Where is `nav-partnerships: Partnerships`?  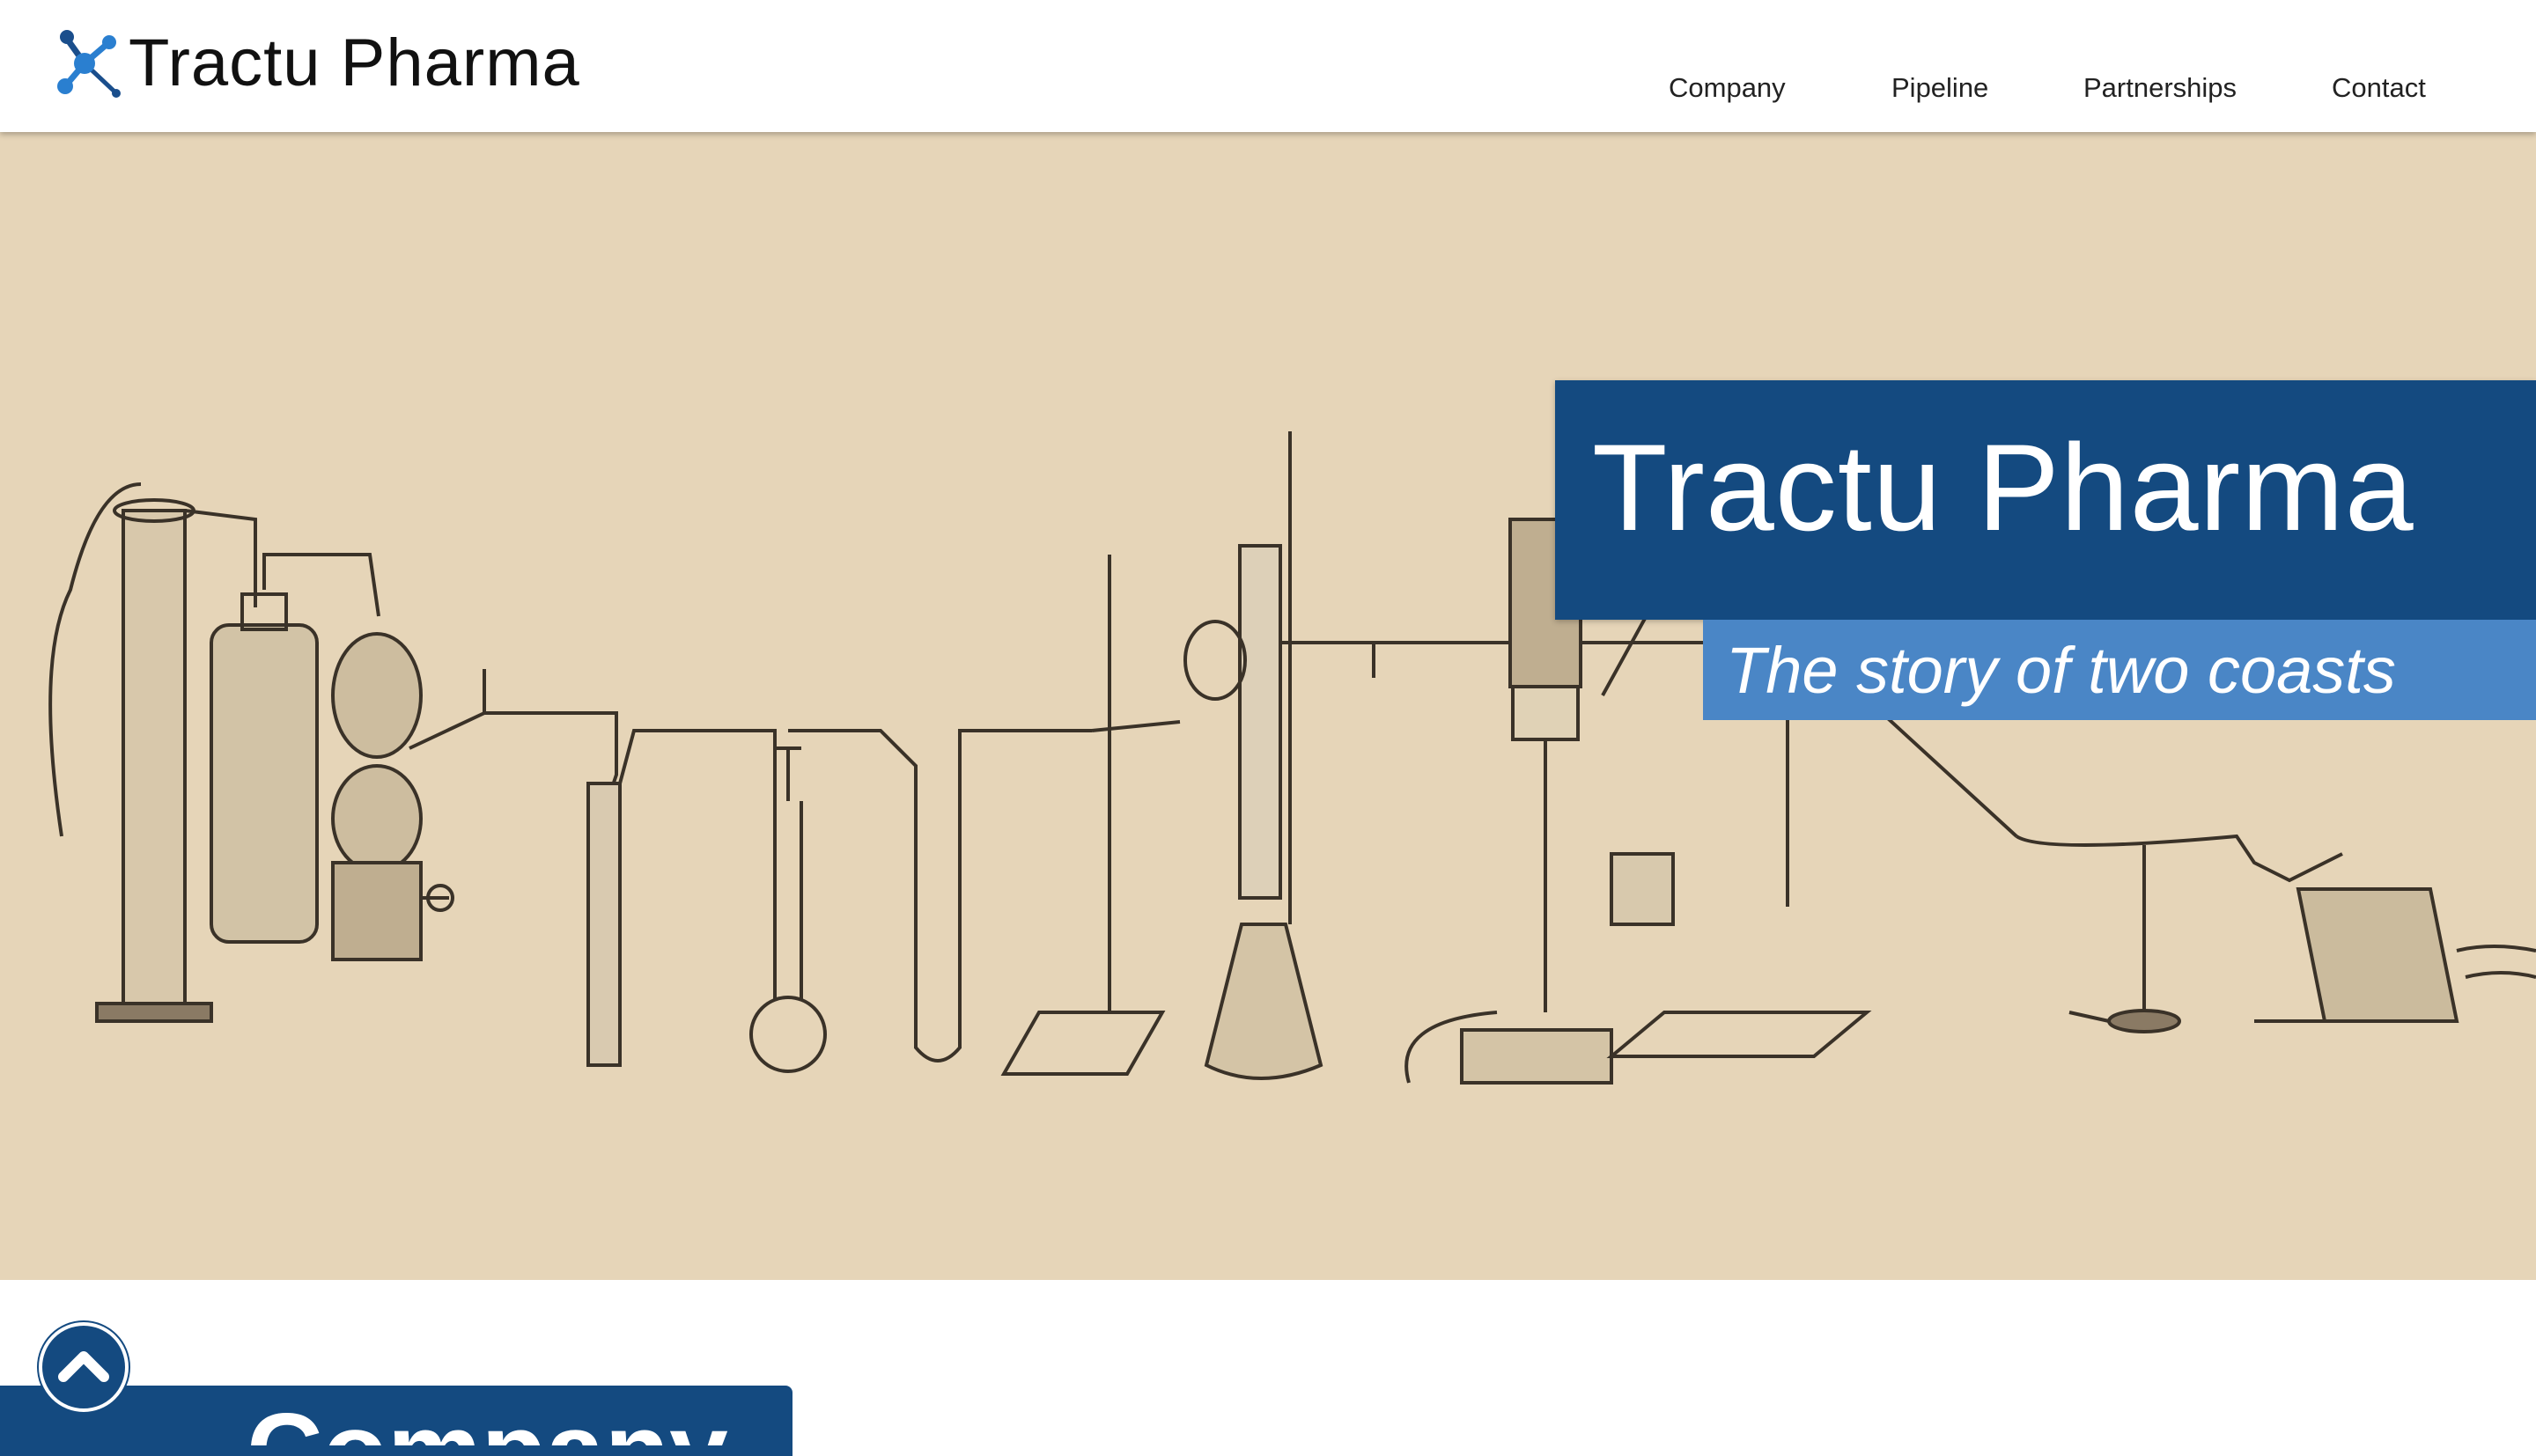
nav-partnerships: Partnerships is located at coordinates (2160, 88).